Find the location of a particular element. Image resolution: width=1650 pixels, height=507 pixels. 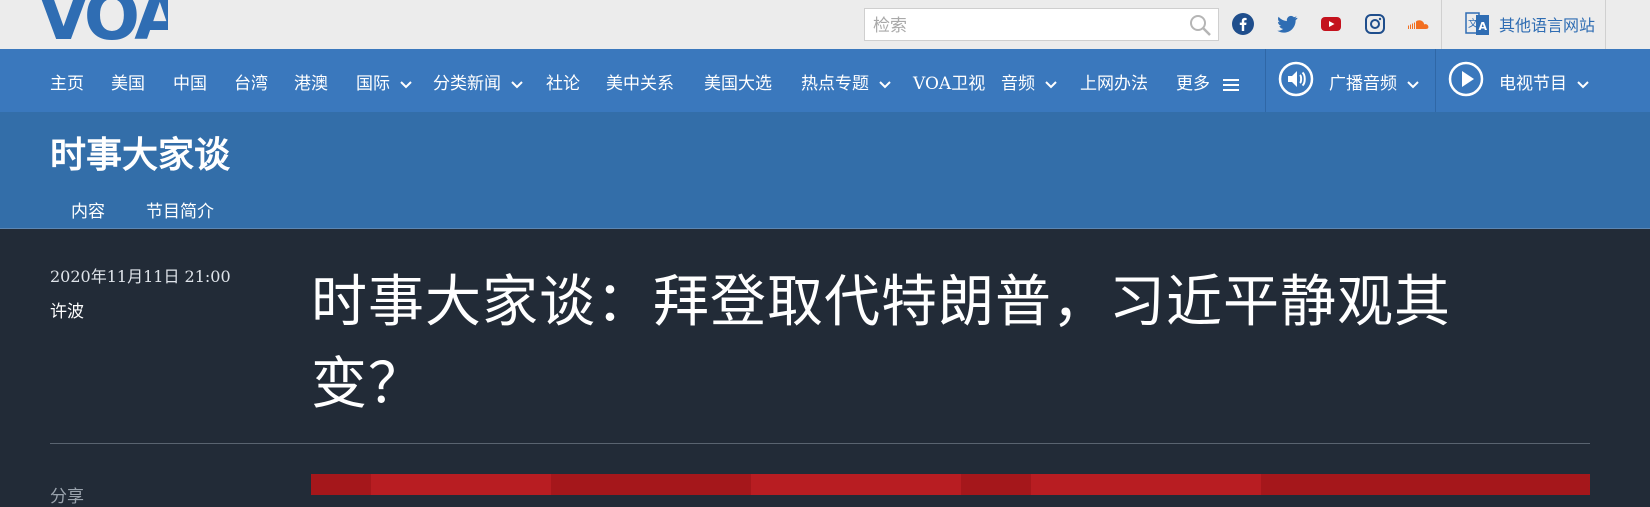

tab-program-info: 节目简介 is located at coordinates (180, 209).